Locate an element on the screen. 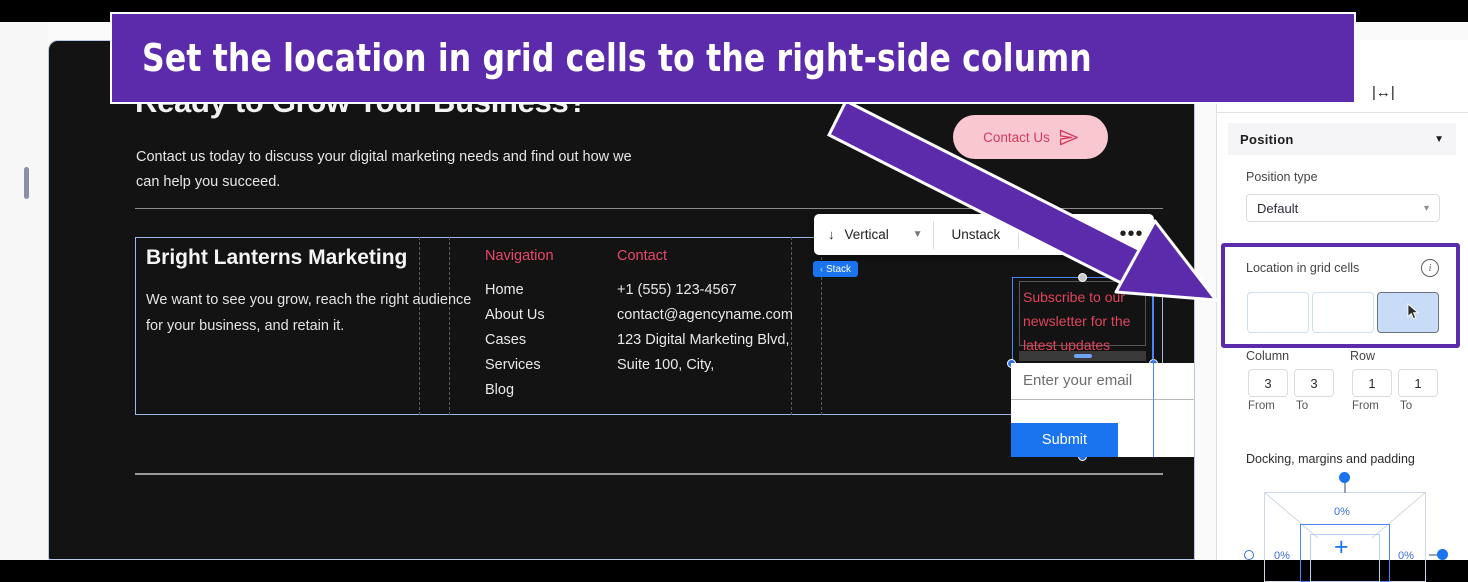  column-from-value: 3 is located at coordinates (1268, 383).